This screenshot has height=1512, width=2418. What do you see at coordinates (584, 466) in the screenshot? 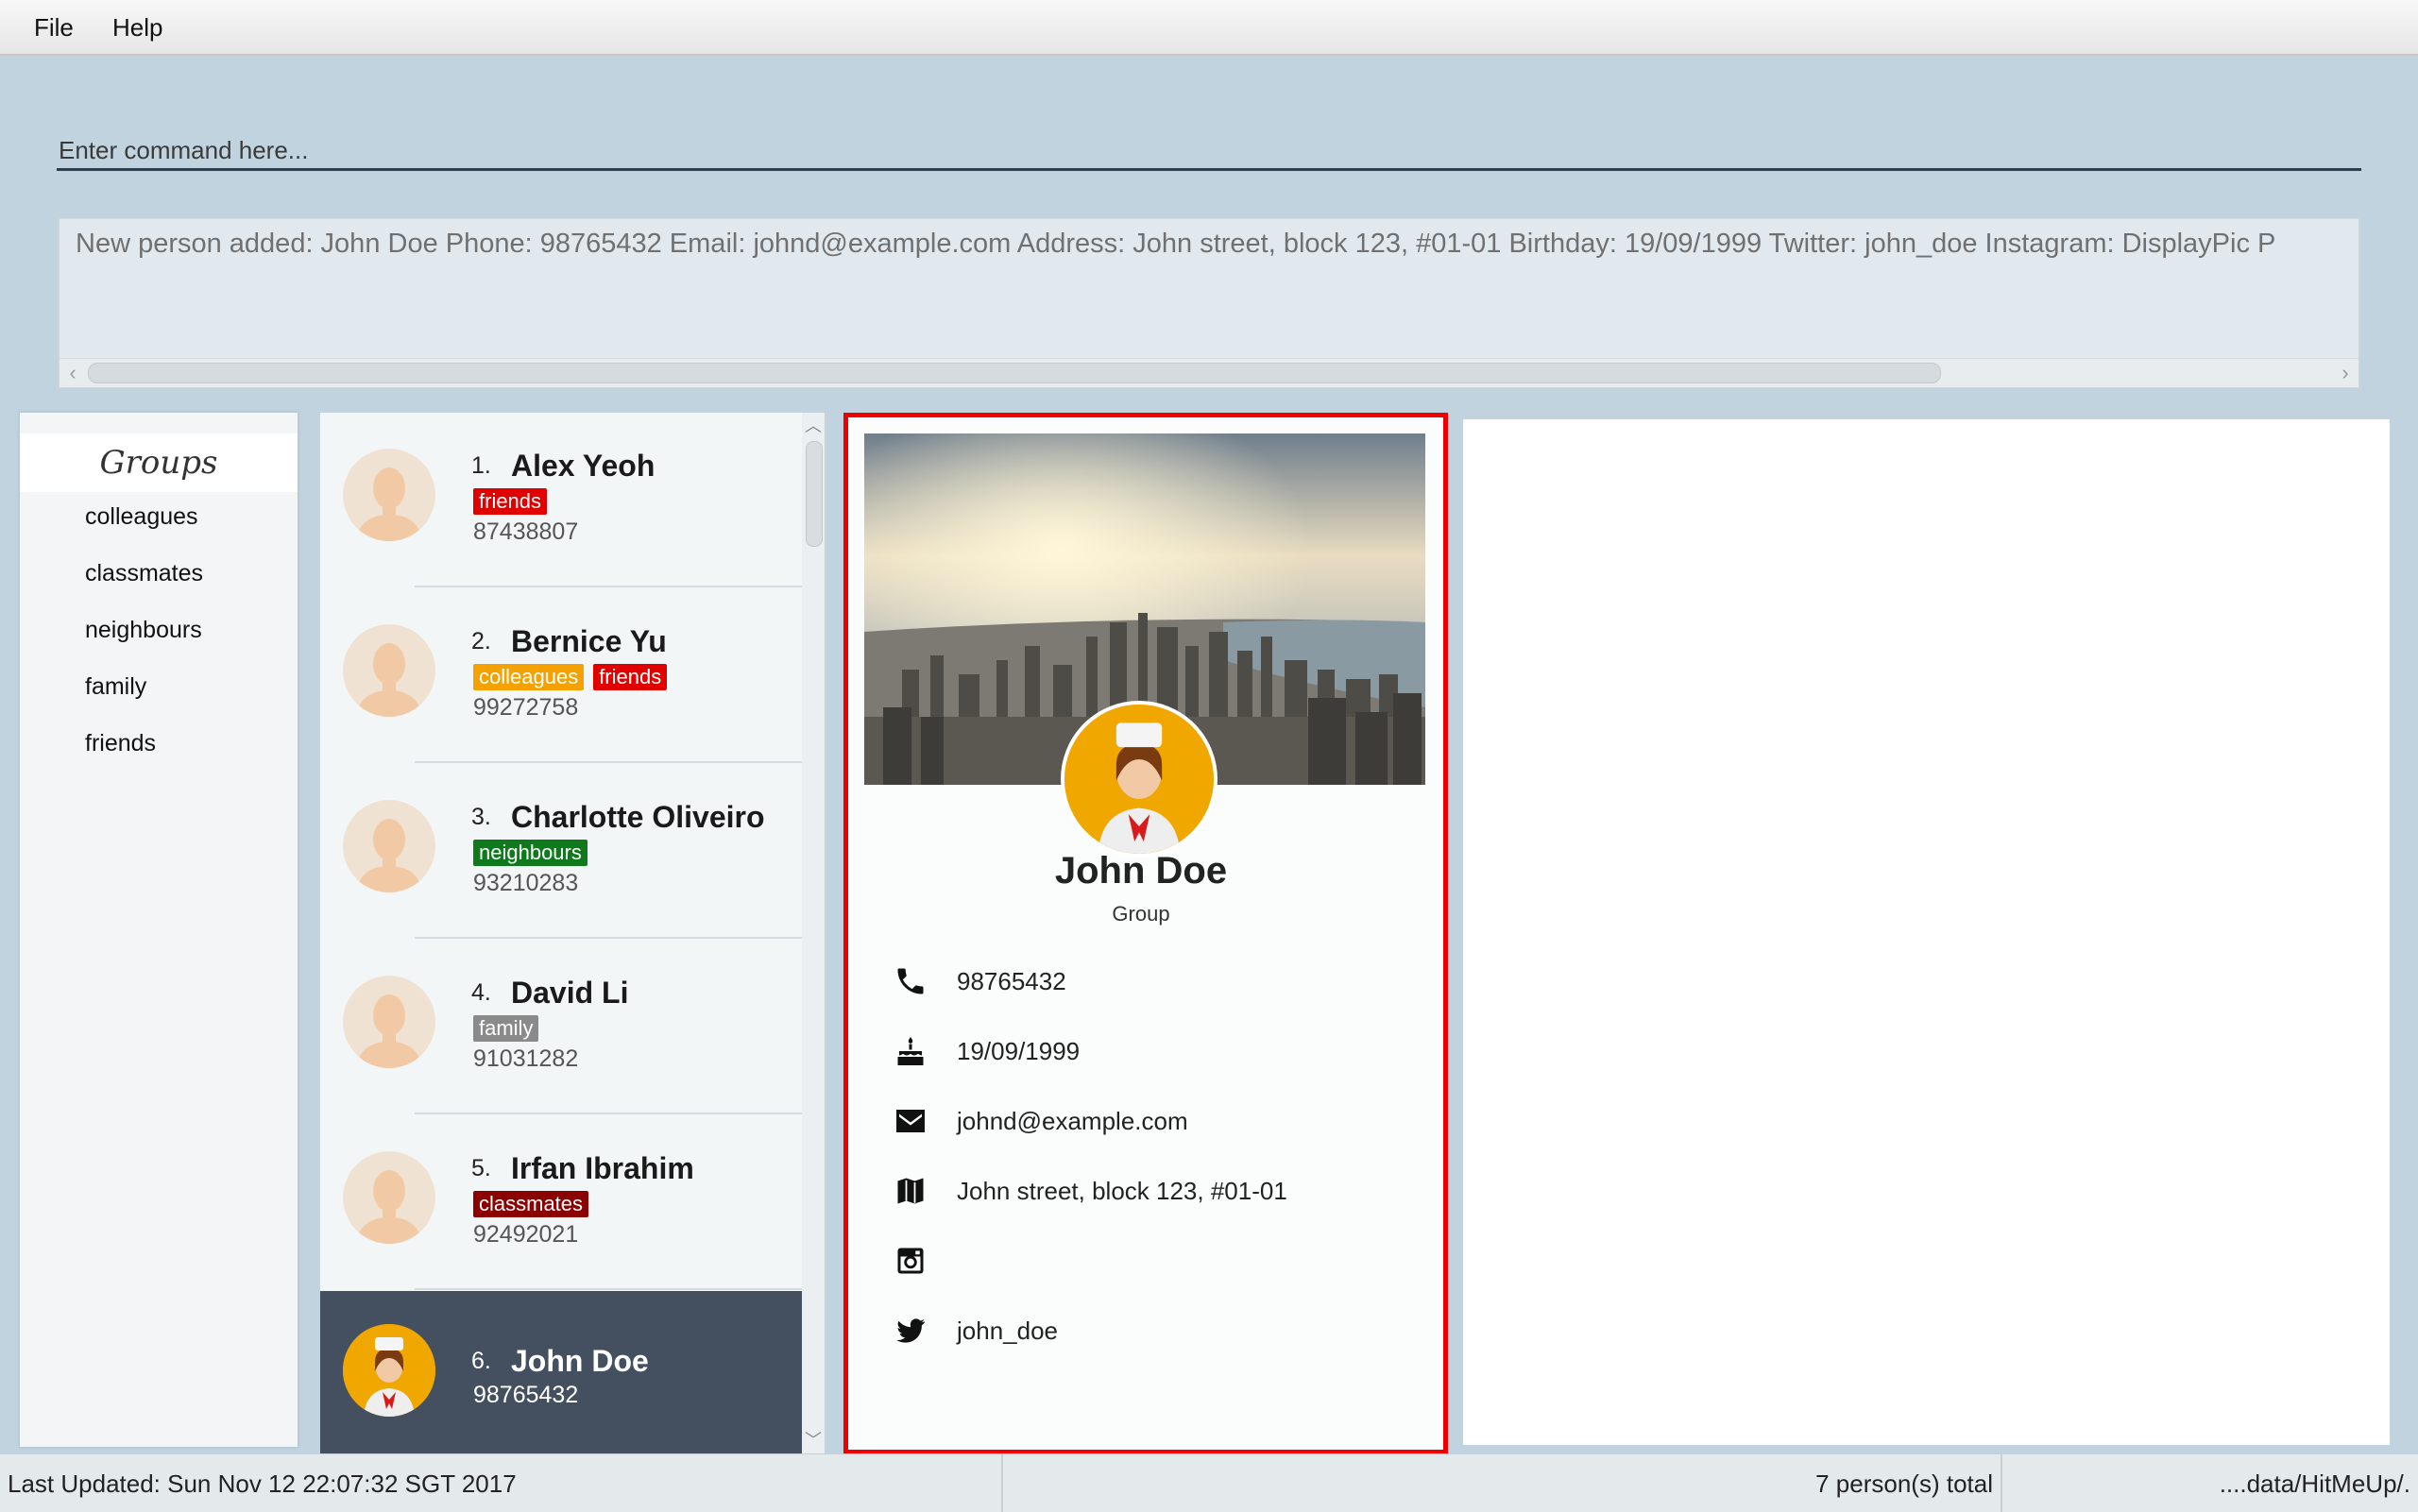
I see `person-name: Alex Yeoh` at bounding box center [584, 466].